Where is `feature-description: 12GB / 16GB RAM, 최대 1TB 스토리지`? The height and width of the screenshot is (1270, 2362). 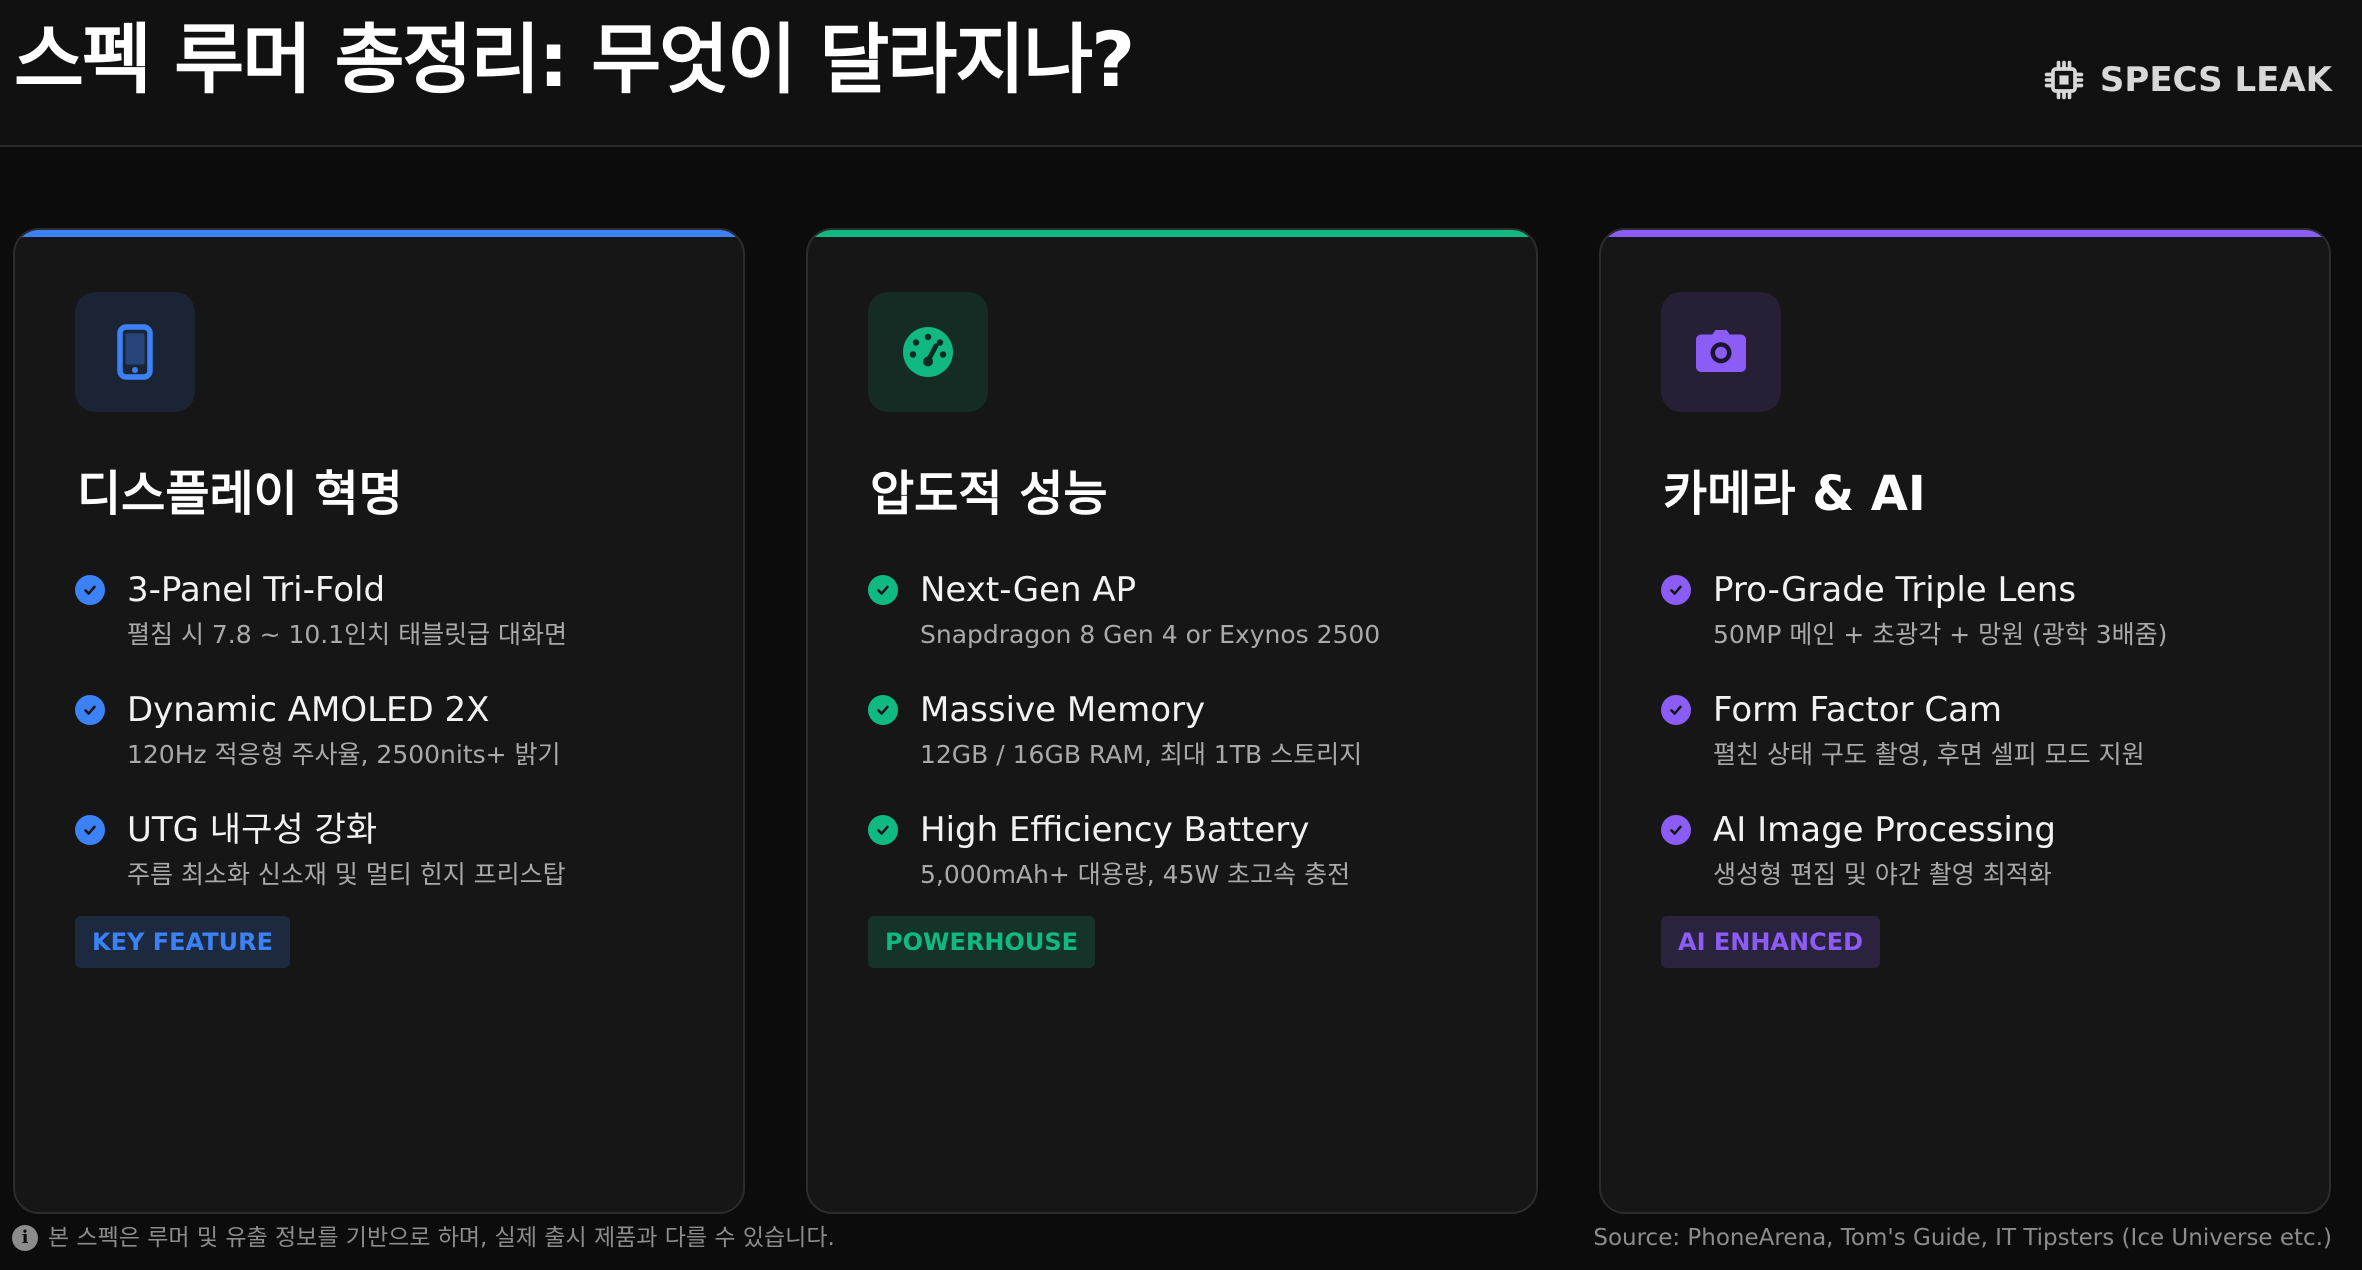 feature-description: 12GB / 16GB RAM, 최대 1TB 스토리지 is located at coordinates (1141, 754).